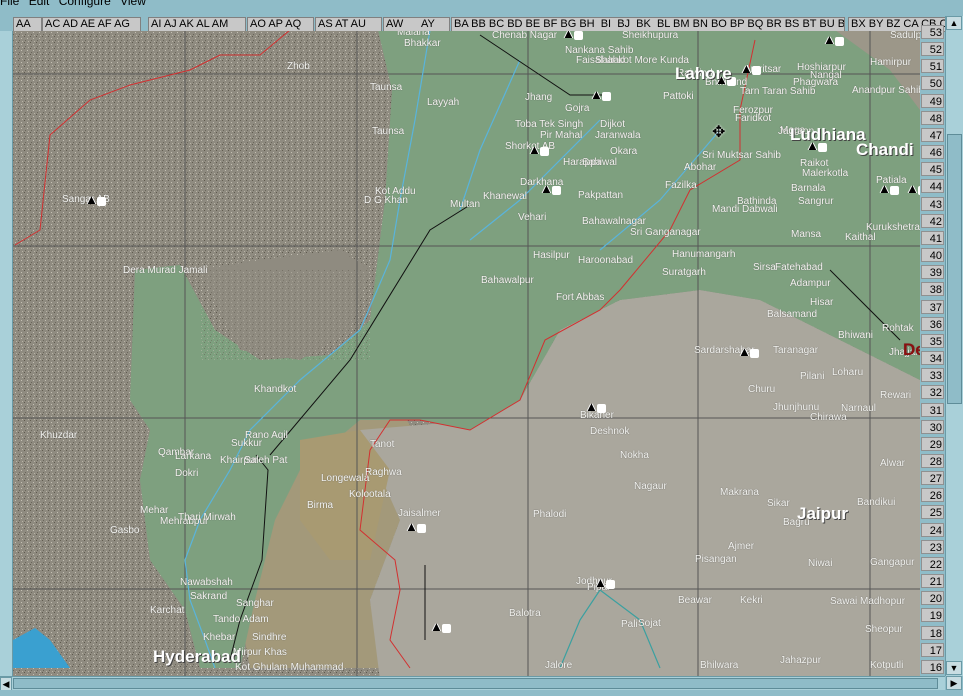 This screenshot has height=696, width=963. What do you see at coordinates (419, 513) in the screenshot?
I see `city-label: Jaisalmer` at bounding box center [419, 513].